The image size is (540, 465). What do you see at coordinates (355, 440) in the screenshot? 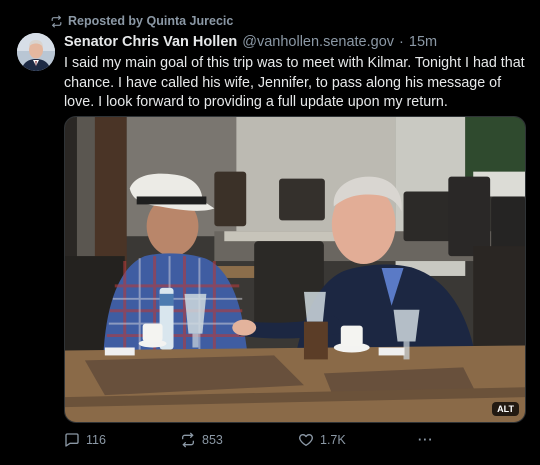
I see `like-button: 1.7K` at bounding box center [355, 440].